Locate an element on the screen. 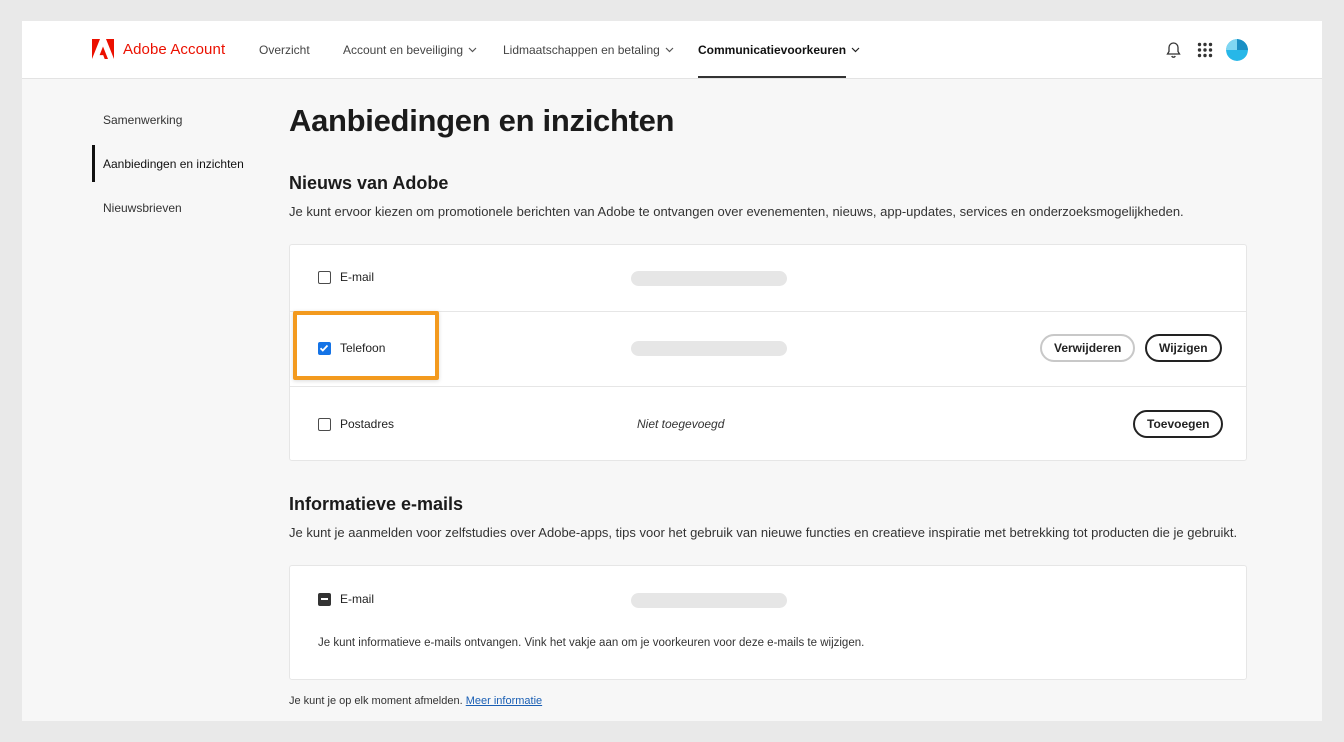 The width and height of the screenshot is (1344, 742). checkbox-label: Postadres is located at coordinates (367, 424).